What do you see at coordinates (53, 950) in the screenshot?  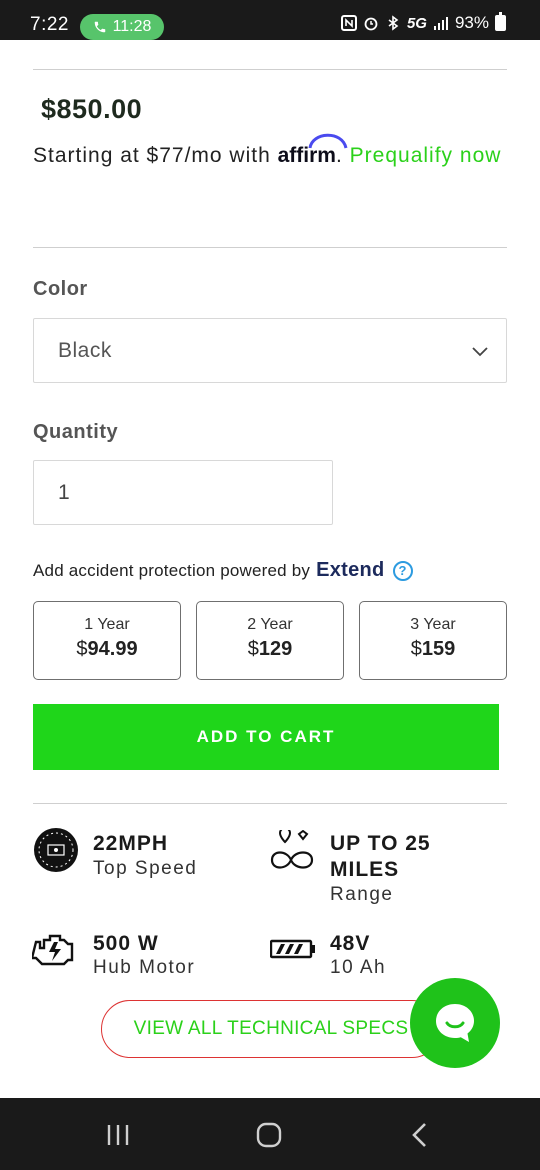 I see `engine-icon` at bounding box center [53, 950].